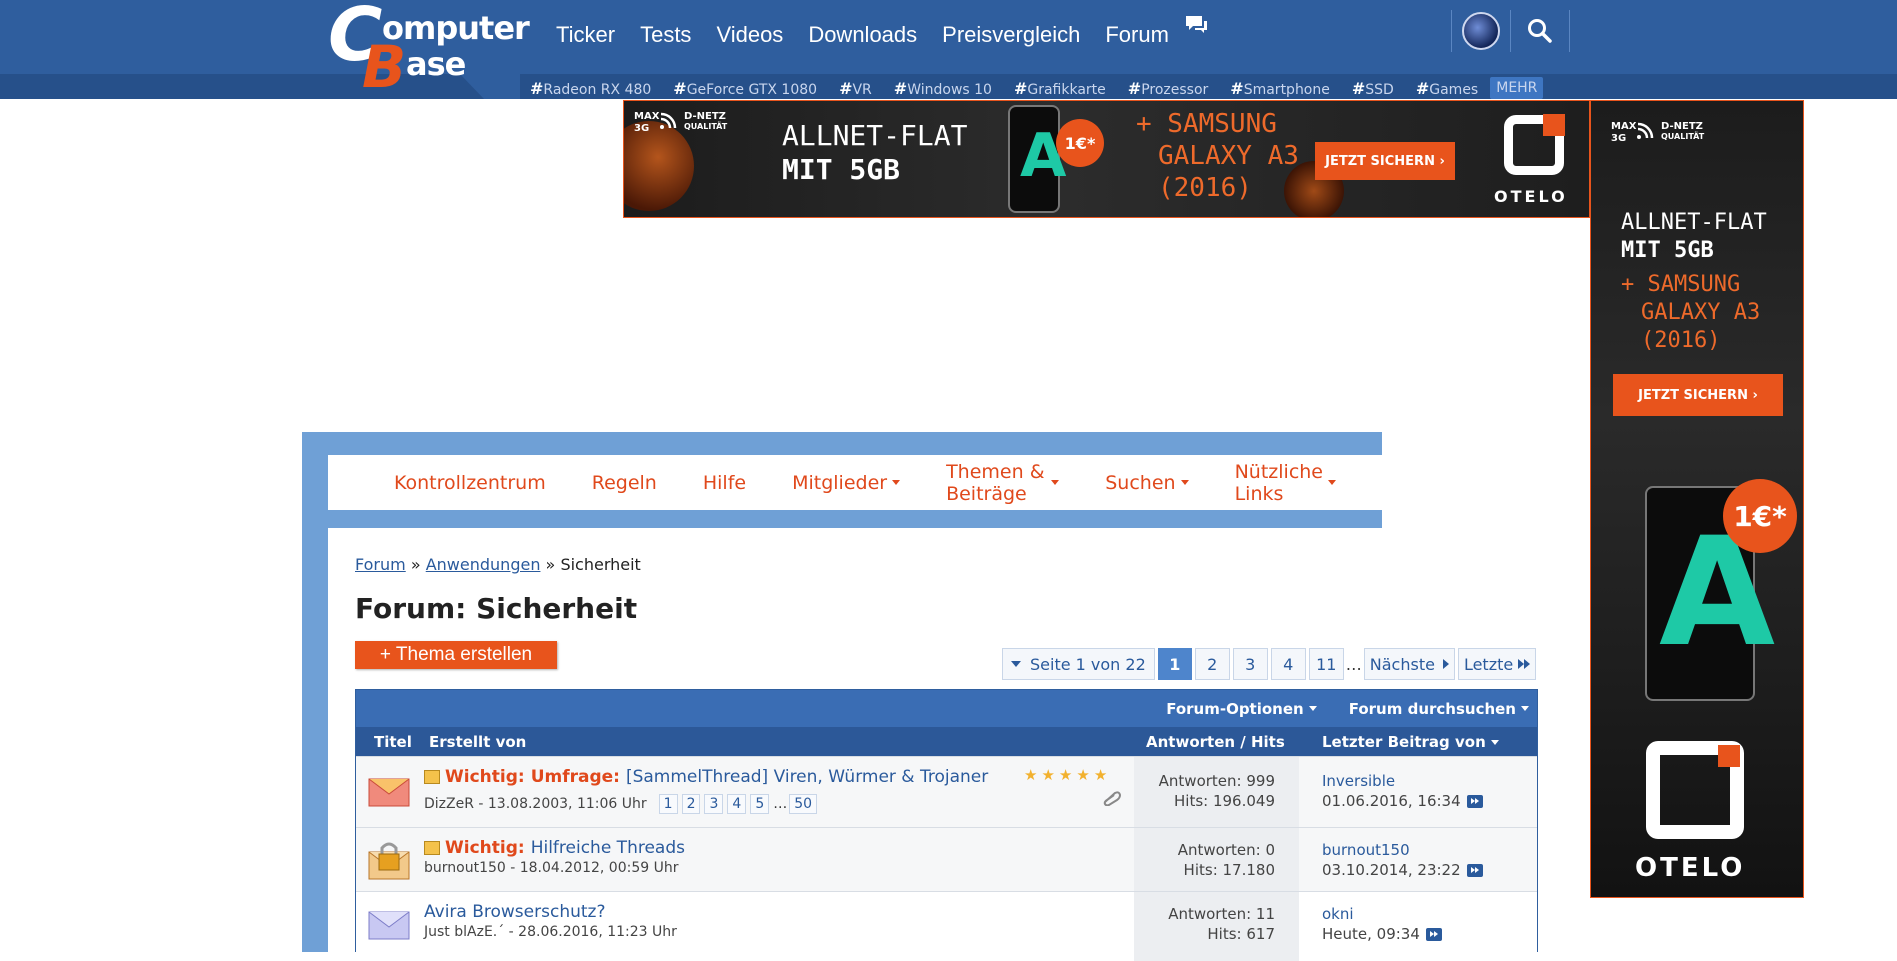 The width and height of the screenshot is (1897, 961). What do you see at coordinates (429, 48) in the screenshot?
I see `site-logo: C omputer B ase` at bounding box center [429, 48].